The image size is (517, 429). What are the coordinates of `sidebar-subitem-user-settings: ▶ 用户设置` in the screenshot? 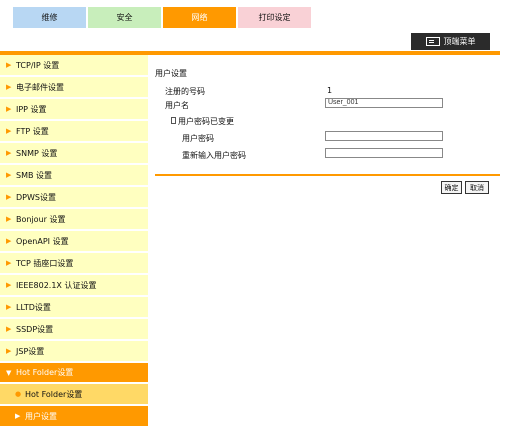 It's located at (74, 417).